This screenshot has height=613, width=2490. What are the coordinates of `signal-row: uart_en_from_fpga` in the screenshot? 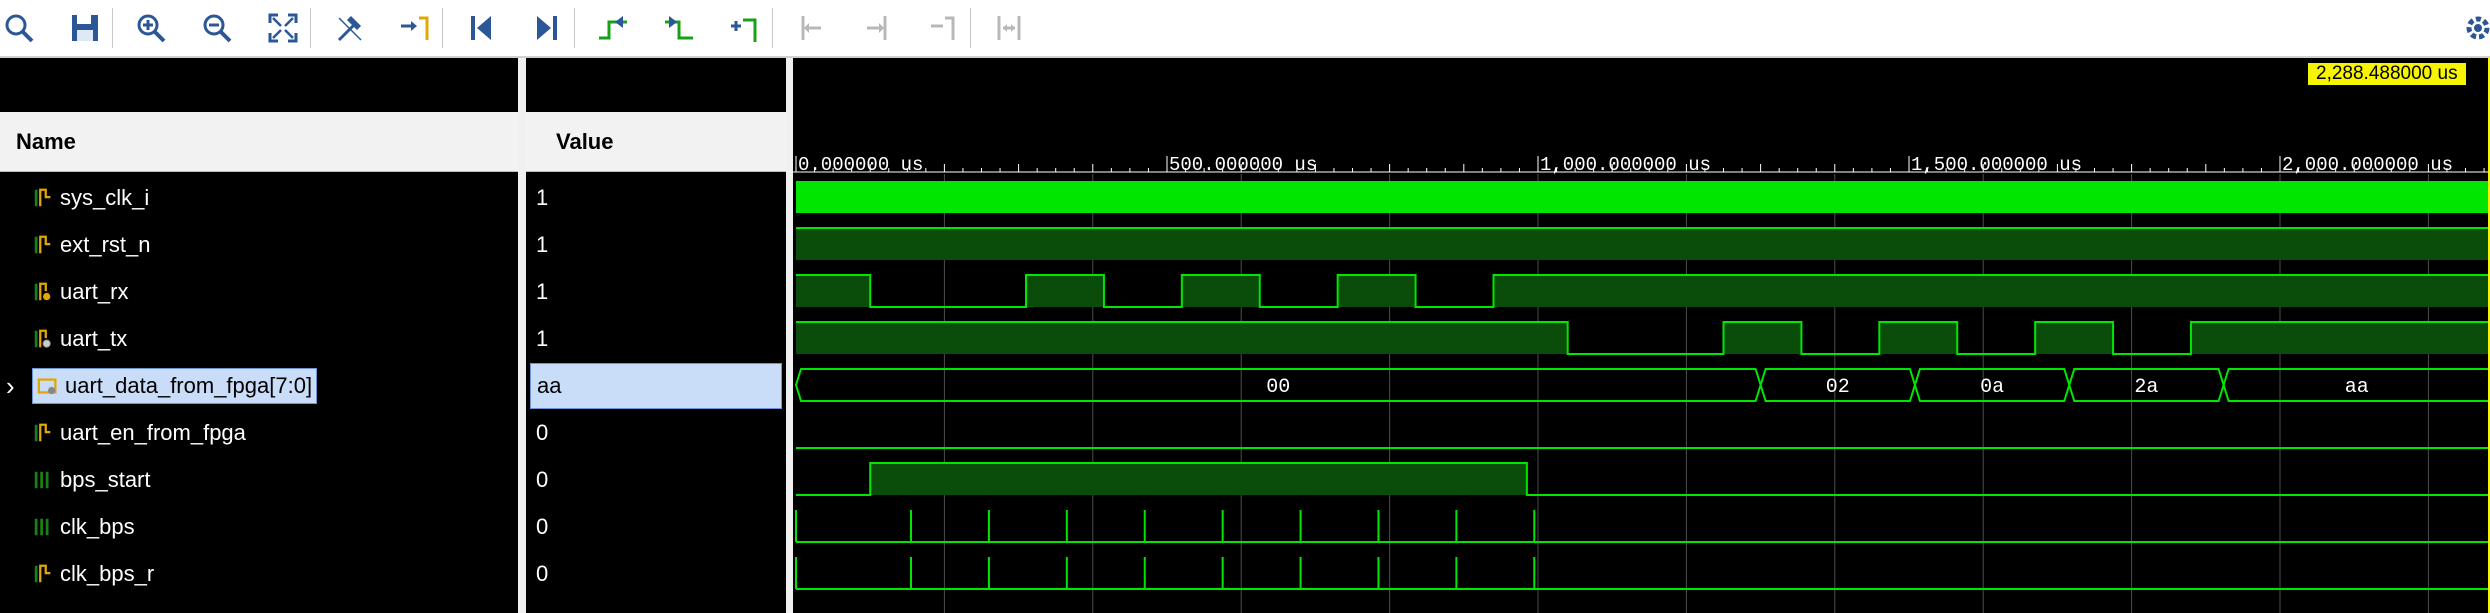 It's located at (128, 433).